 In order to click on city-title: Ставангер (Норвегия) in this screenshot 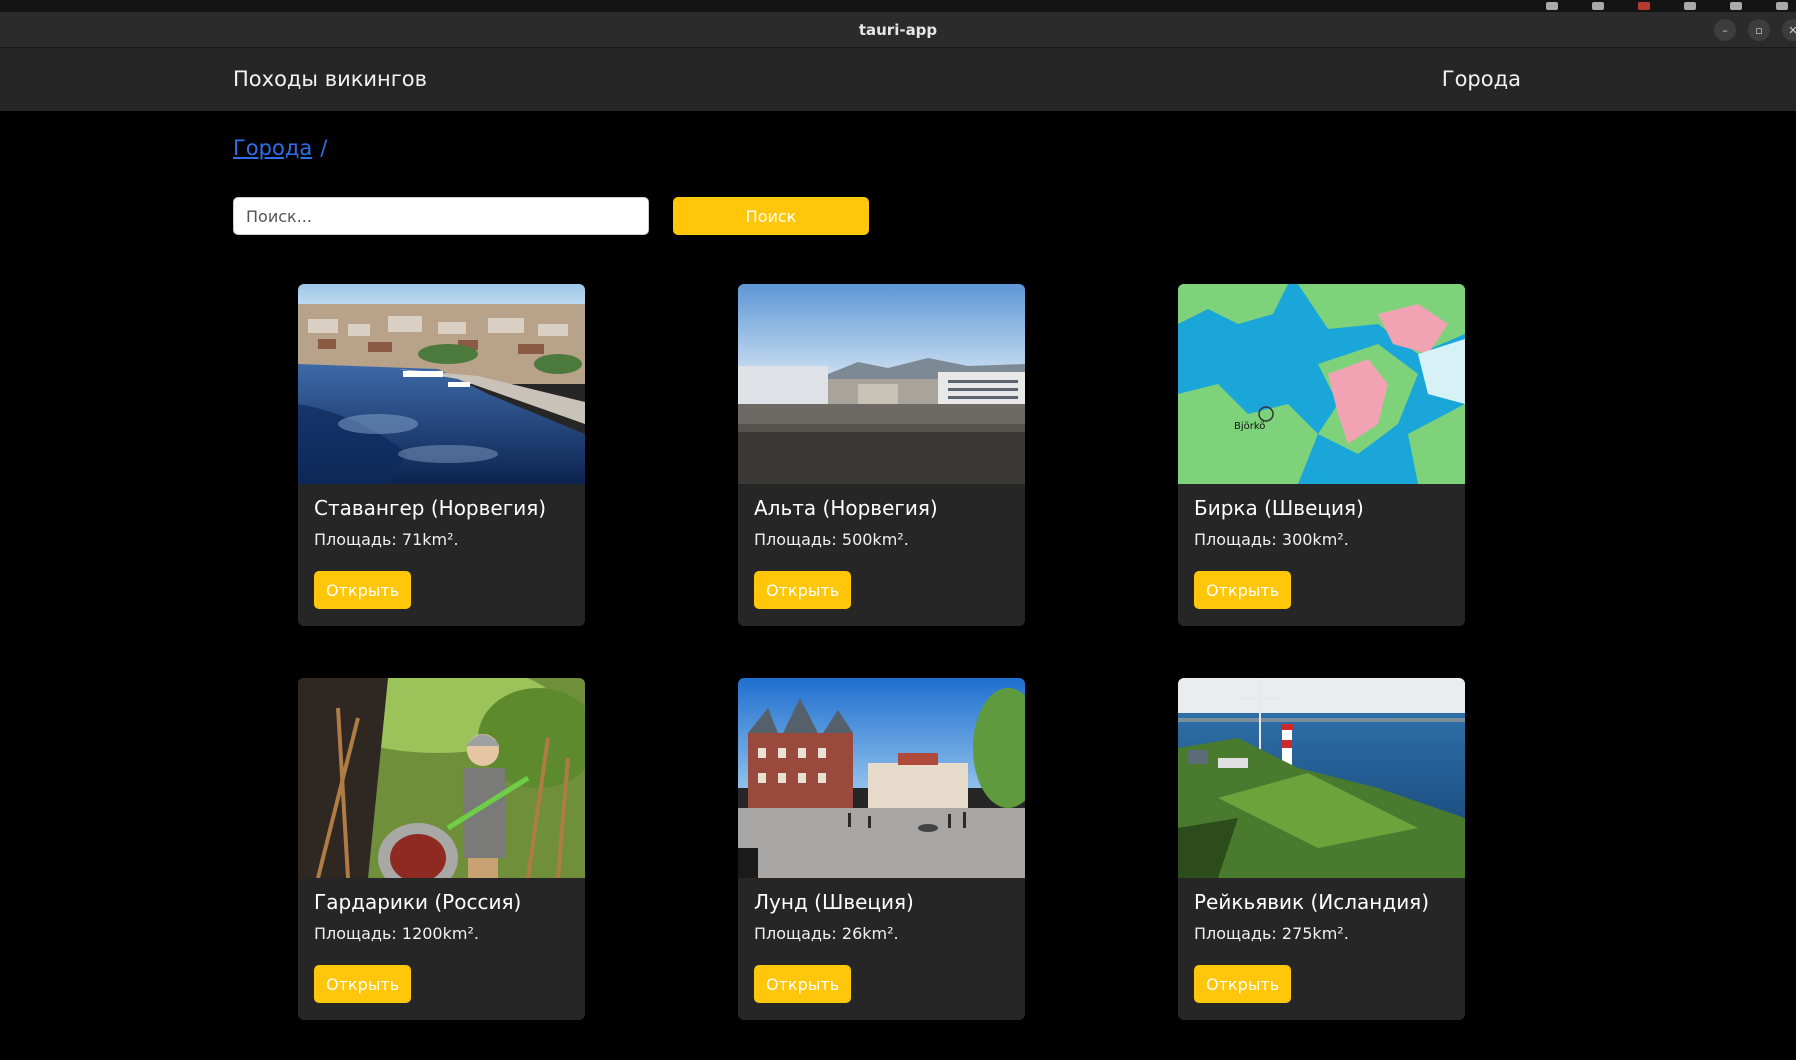, I will do `click(430, 508)`.